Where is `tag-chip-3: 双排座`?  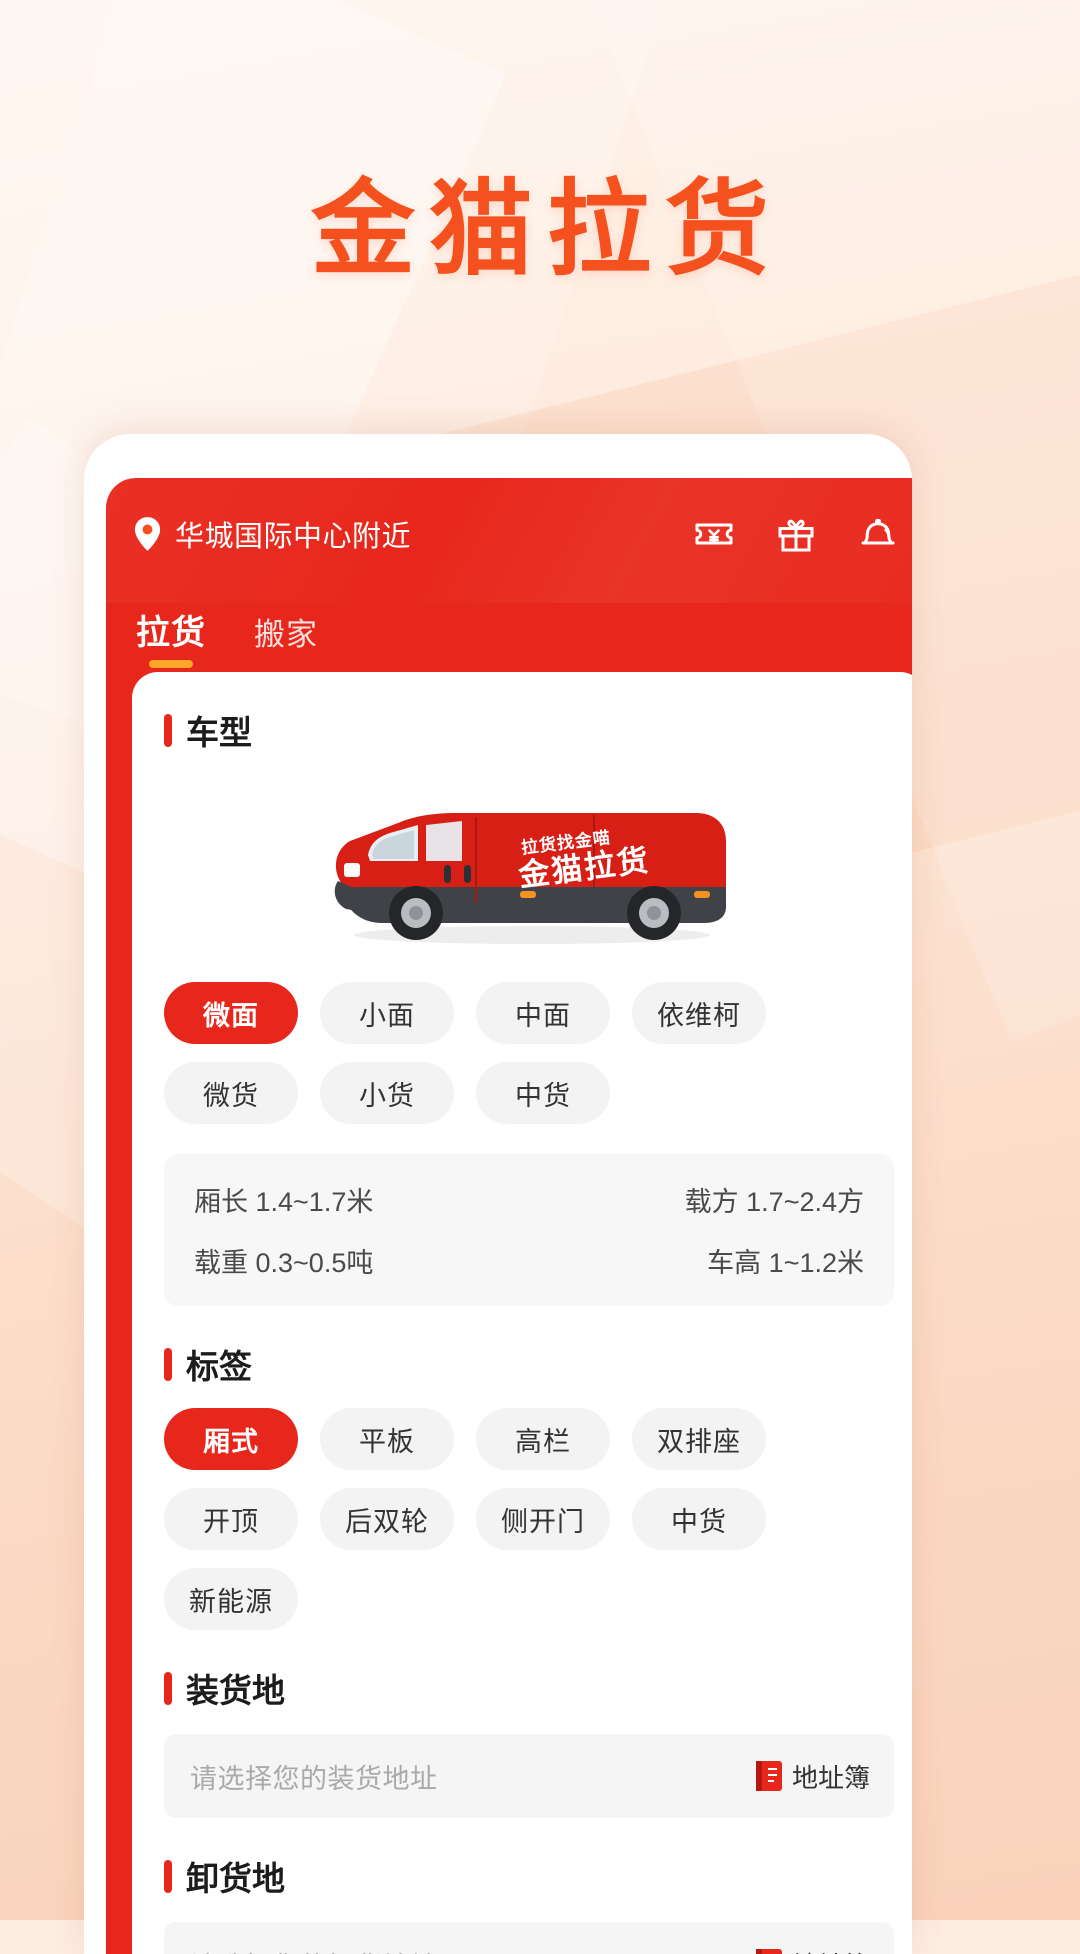
tag-chip-3: 双排座 is located at coordinates (699, 1439).